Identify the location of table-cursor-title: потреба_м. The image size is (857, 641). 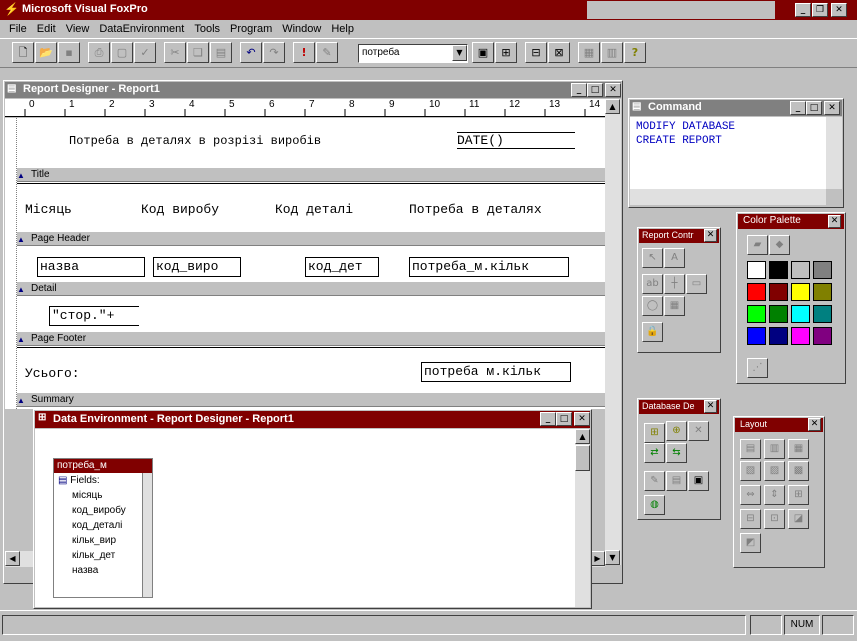
(103, 466).